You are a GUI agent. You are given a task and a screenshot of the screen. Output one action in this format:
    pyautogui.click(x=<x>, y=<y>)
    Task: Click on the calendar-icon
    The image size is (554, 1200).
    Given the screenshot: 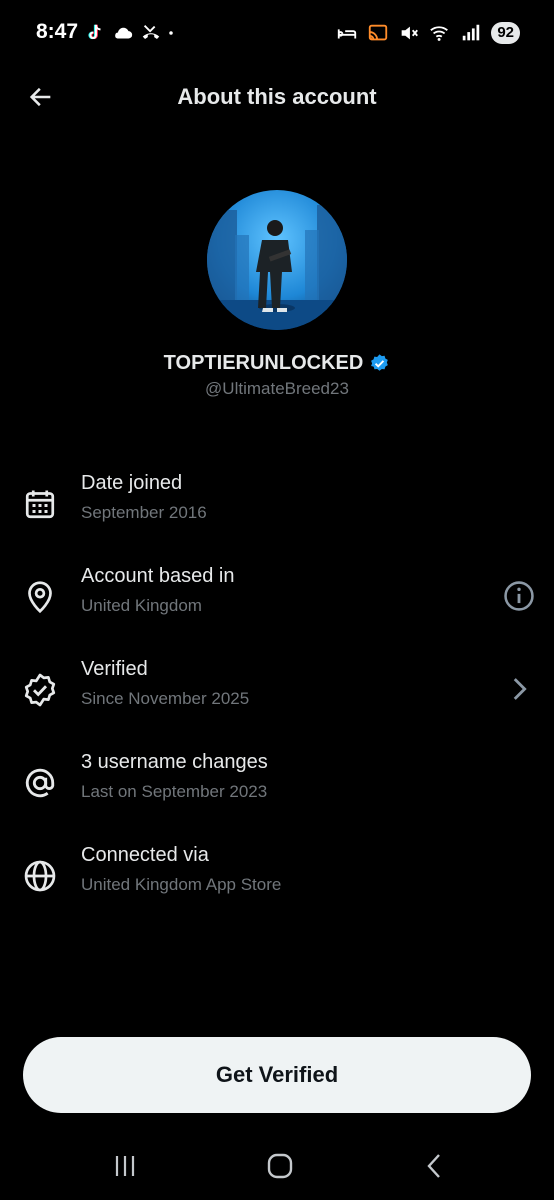 What is the action you would take?
    pyautogui.click(x=40, y=504)
    